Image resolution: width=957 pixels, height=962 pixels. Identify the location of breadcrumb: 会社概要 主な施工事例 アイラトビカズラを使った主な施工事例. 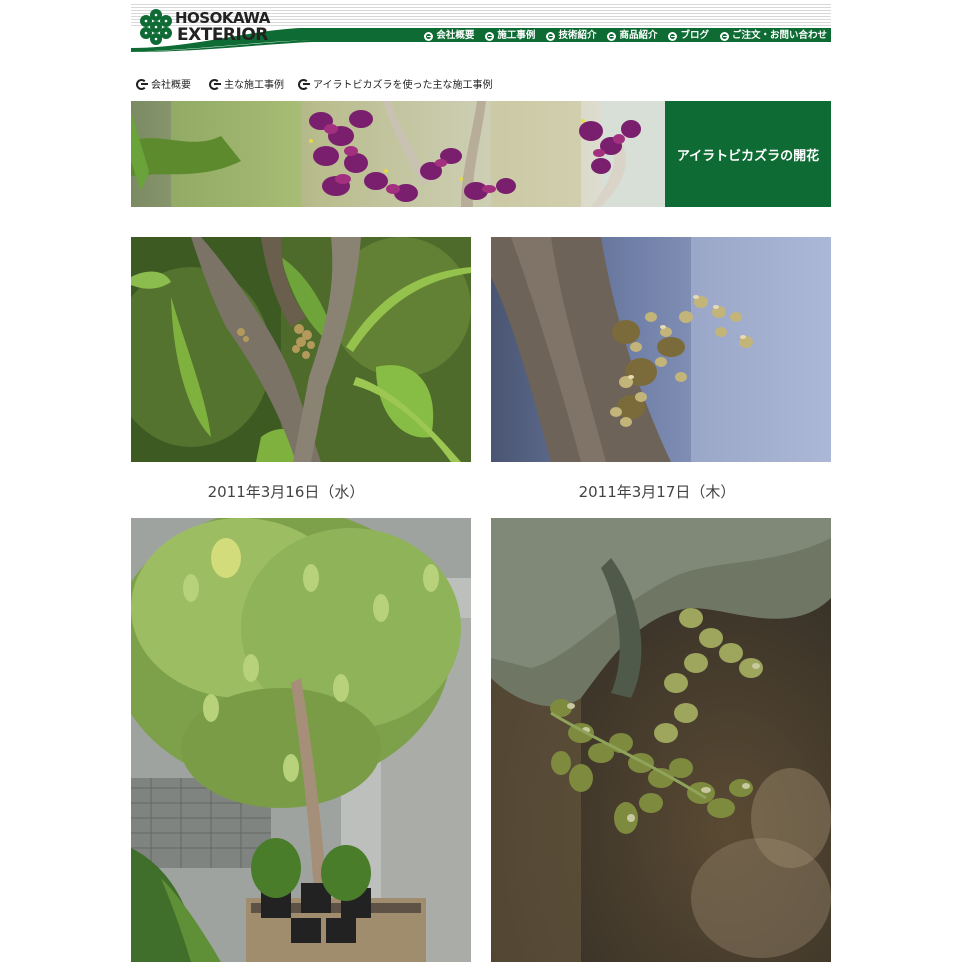
(314, 83).